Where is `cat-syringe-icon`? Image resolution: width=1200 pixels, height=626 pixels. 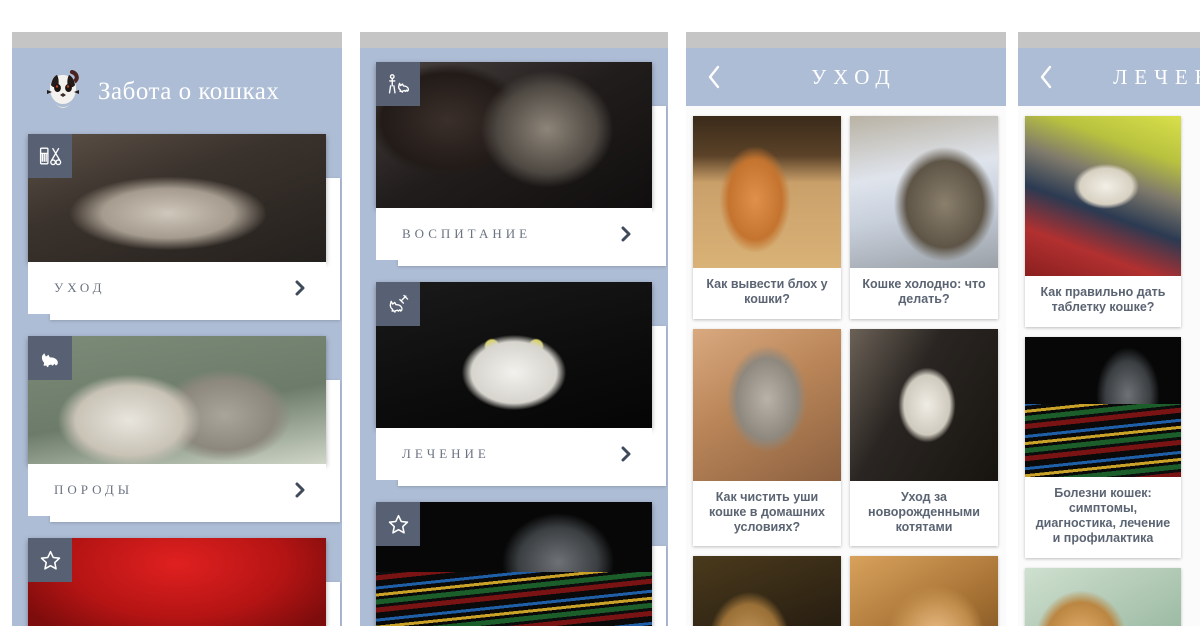
cat-syringe-icon is located at coordinates (398, 304).